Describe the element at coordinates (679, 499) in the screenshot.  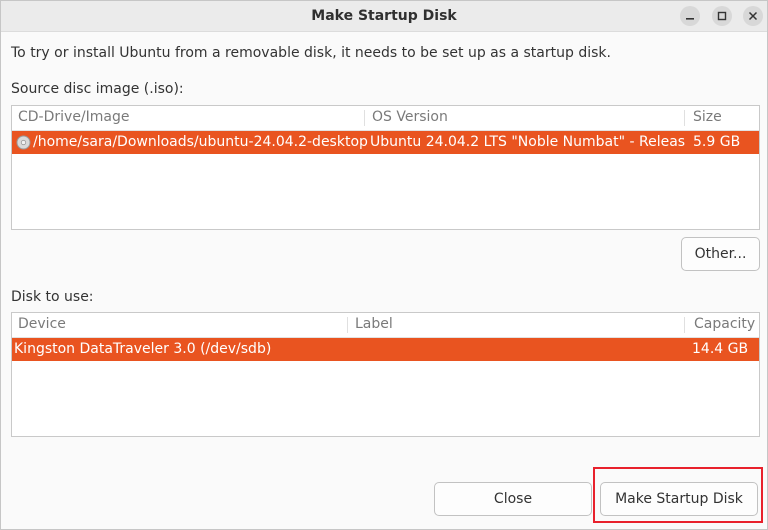
I see `make-startup-disk-button: Make Startup Disk` at that location.